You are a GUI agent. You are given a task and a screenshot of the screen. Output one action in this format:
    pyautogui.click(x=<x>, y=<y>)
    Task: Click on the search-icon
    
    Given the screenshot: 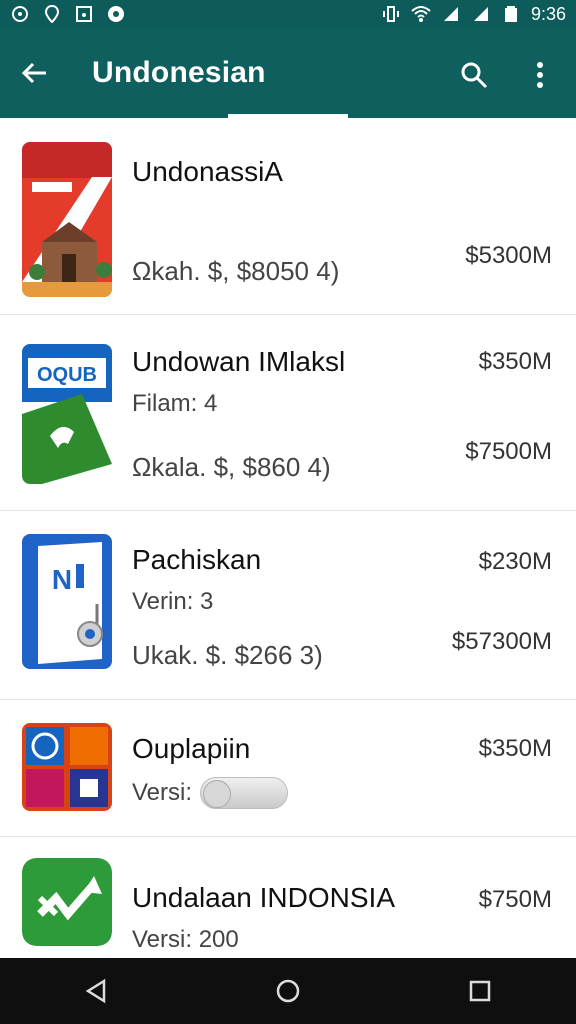 What is the action you would take?
    pyautogui.click(x=474, y=75)
    